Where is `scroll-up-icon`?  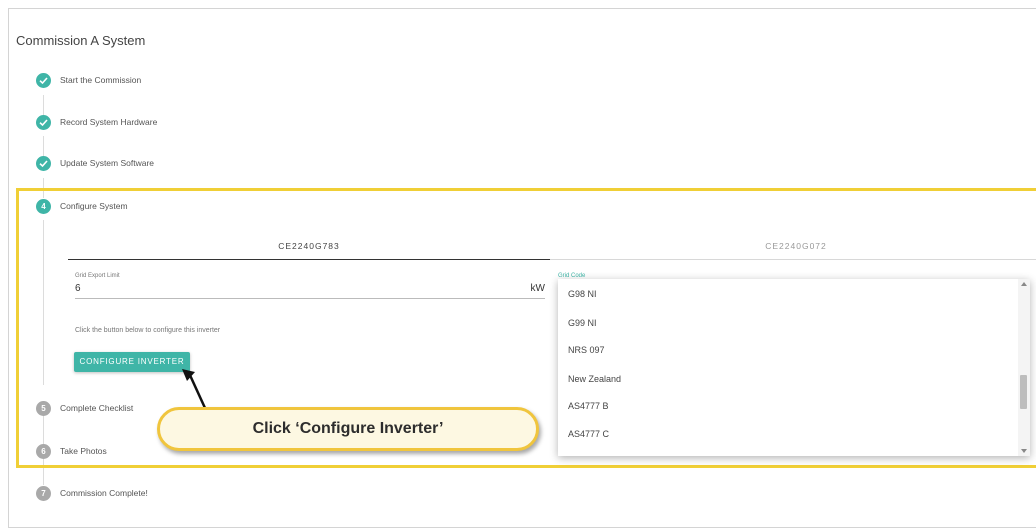 scroll-up-icon is located at coordinates (1024, 284).